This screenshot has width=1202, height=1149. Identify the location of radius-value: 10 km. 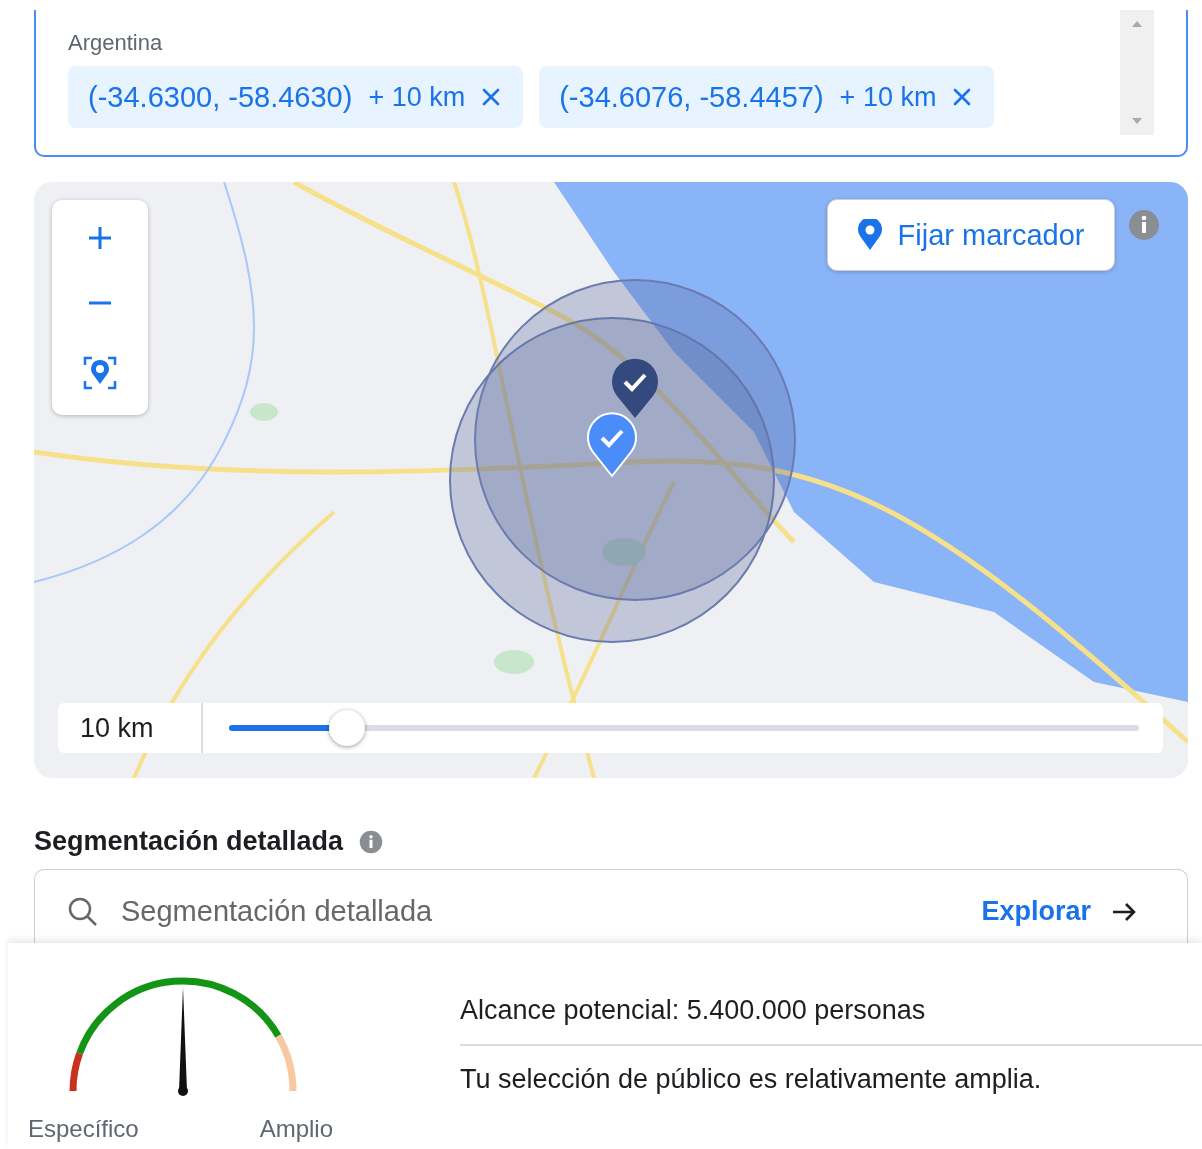
(130, 728).